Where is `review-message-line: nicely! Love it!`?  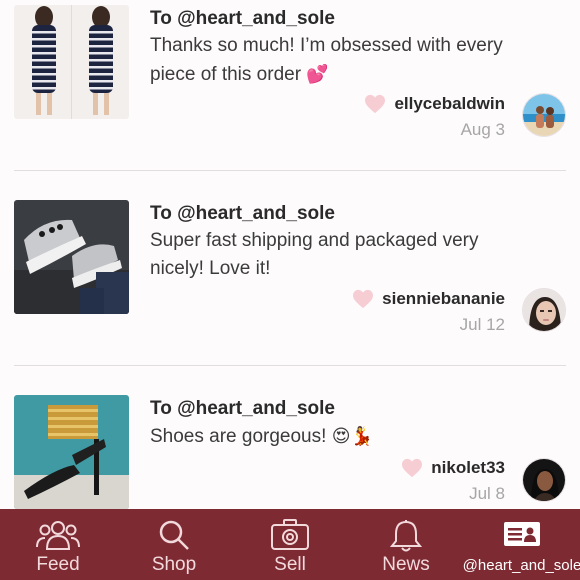
review-message-line: nicely! Love it! is located at coordinates (210, 268).